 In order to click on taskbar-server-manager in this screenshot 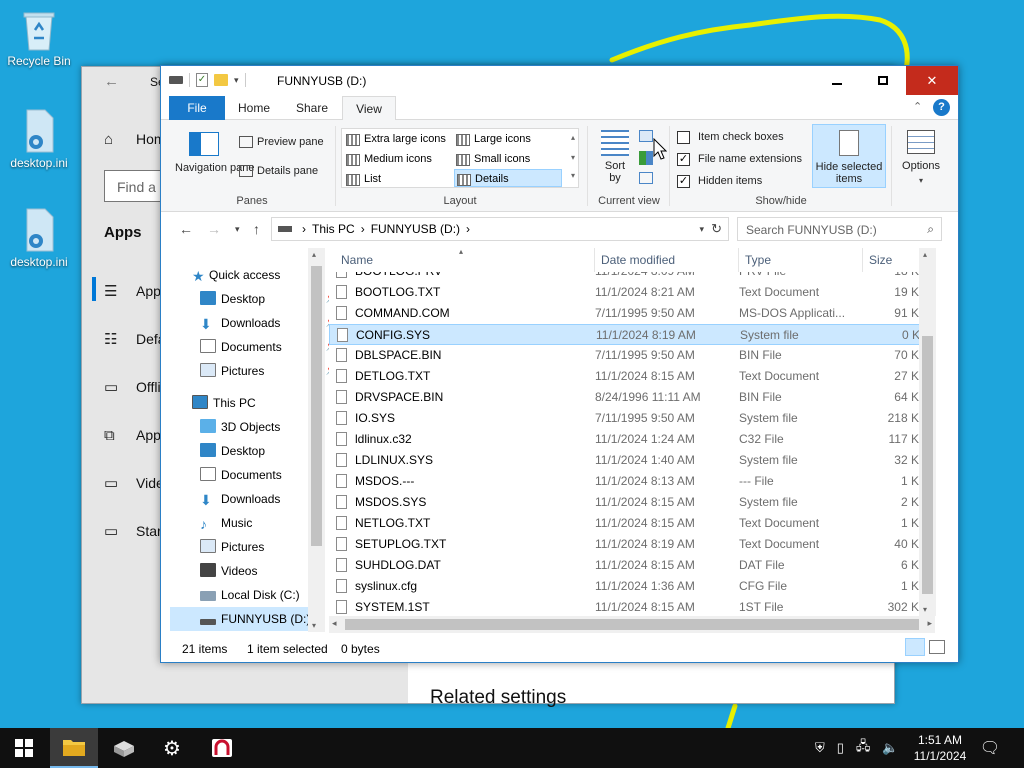, I will do `click(124, 748)`.